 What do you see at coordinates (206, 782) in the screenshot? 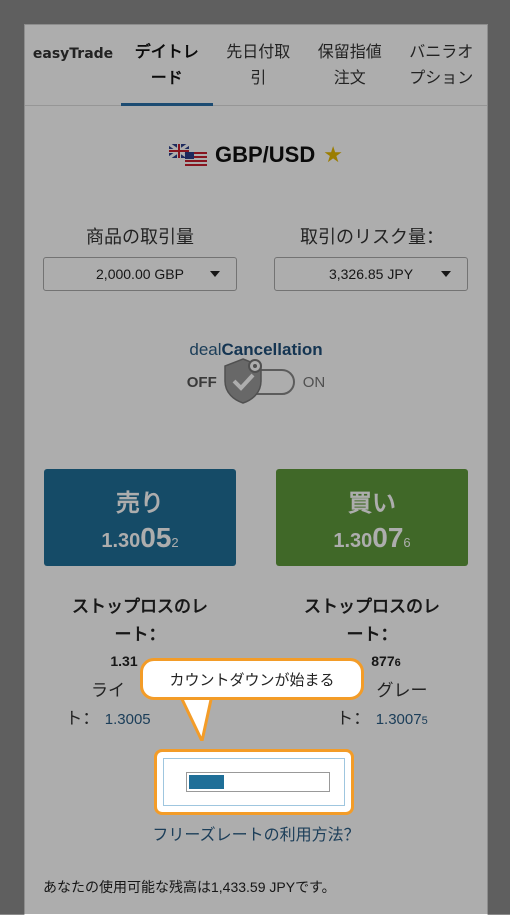
I see `countdown-progress-fill` at bounding box center [206, 782].